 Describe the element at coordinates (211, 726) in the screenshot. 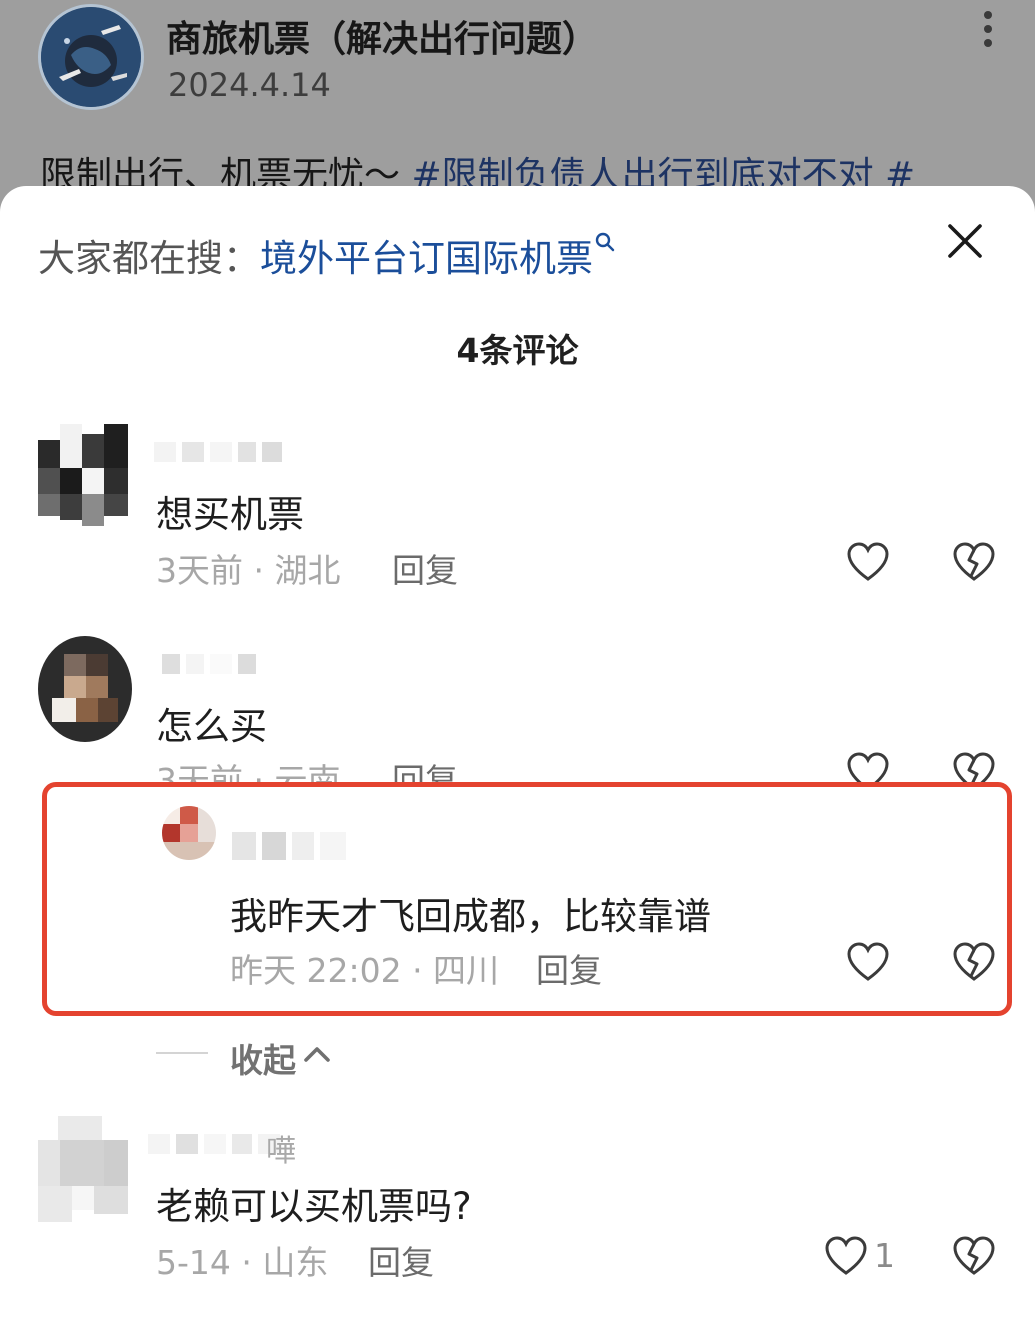

I see `comment-text: 怎么买` at that location.